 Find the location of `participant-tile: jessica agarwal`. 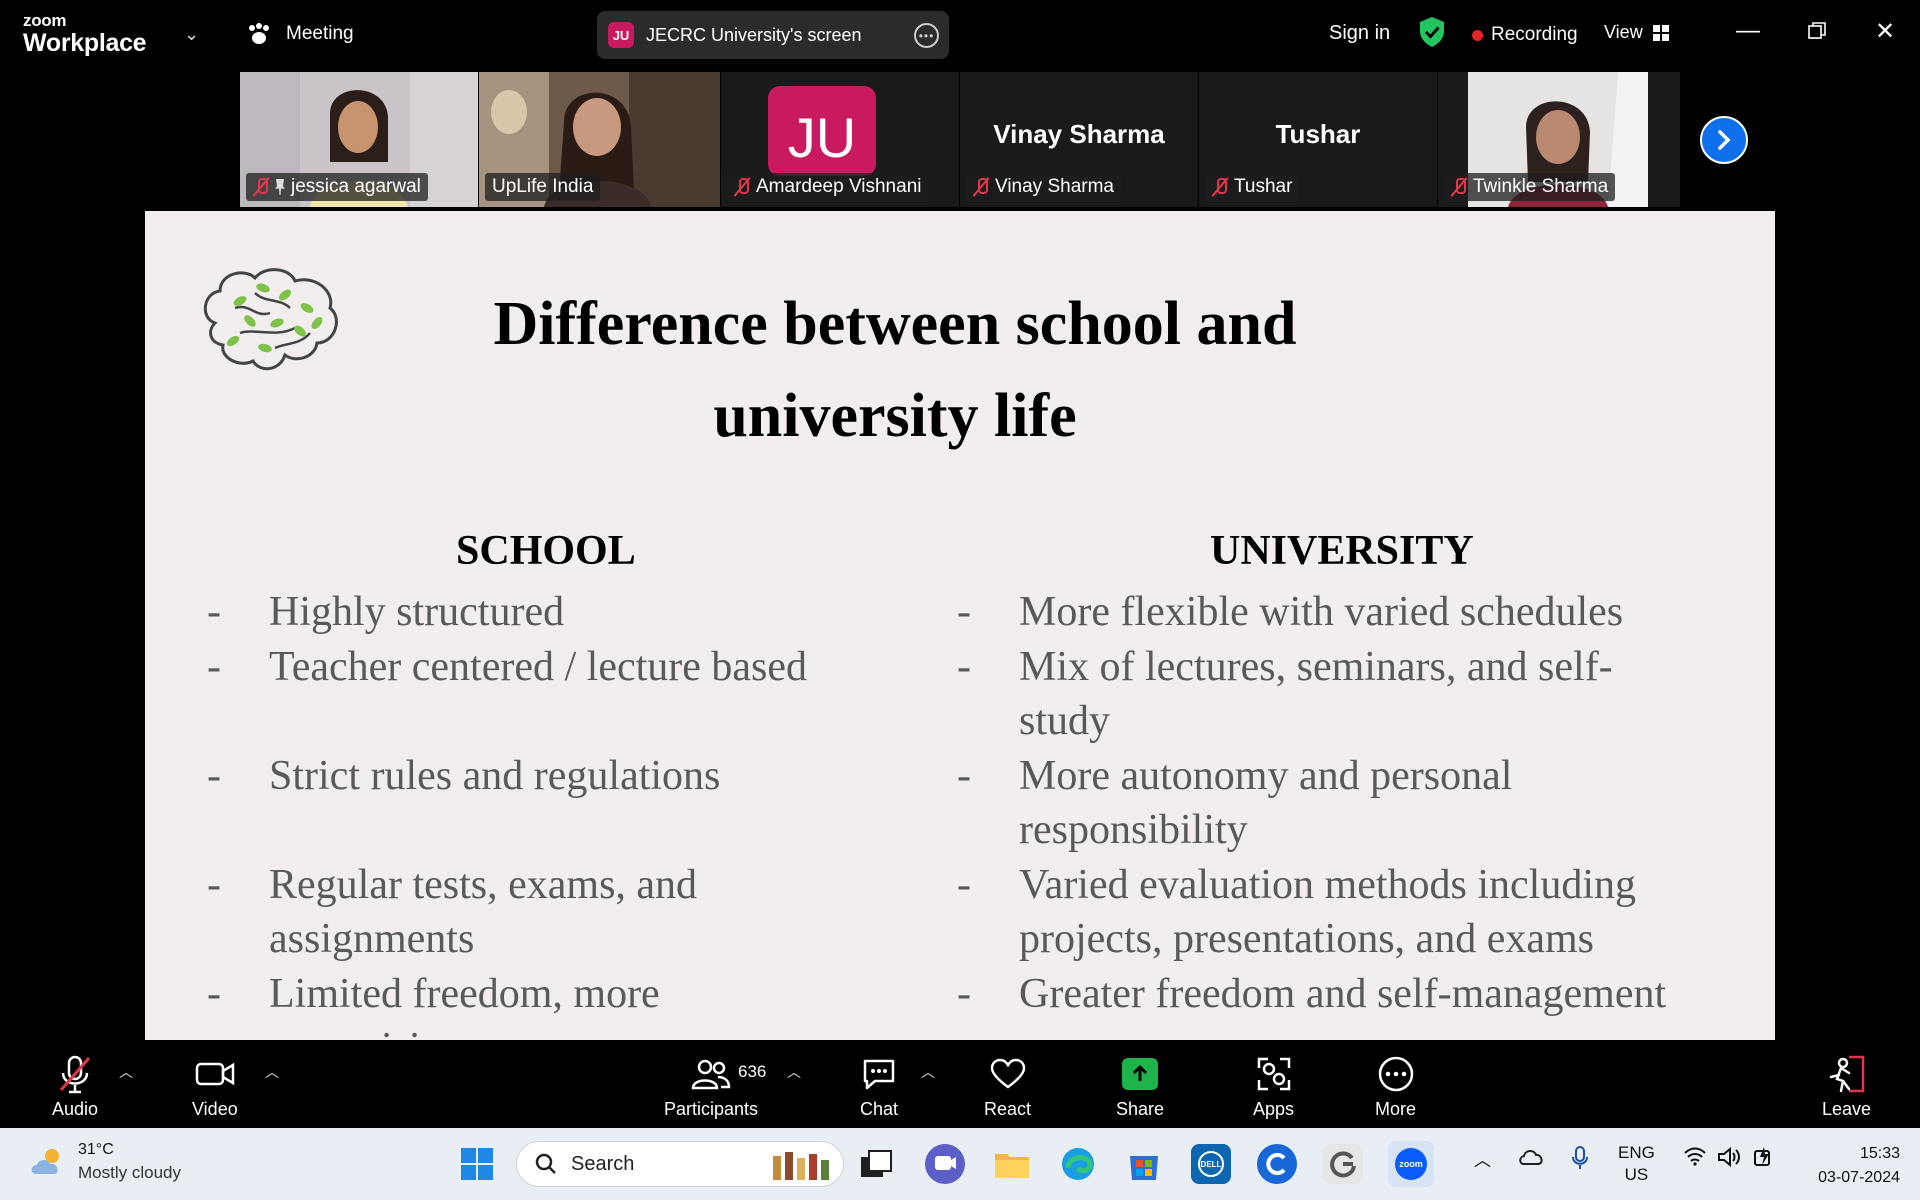

participant-tile: jessica agarwal is located at coordinates (359, 139).